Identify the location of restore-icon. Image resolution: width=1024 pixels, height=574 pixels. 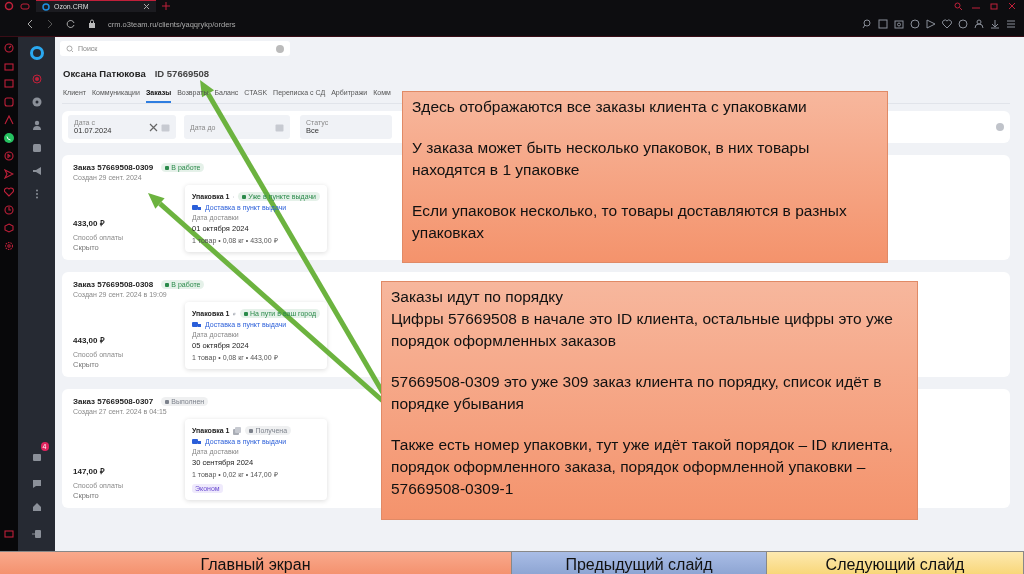
(994, 6).